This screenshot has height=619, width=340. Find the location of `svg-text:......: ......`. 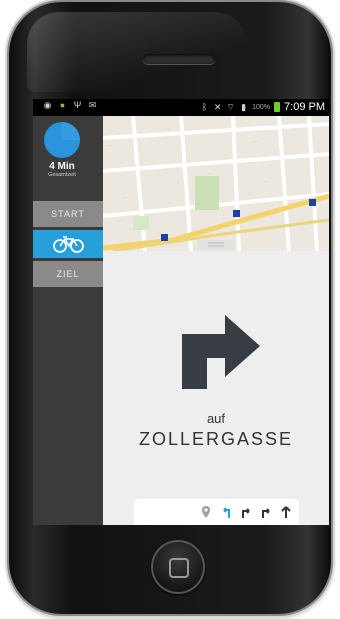

svg-text:......: ...... is located at coordinates (166, 128).